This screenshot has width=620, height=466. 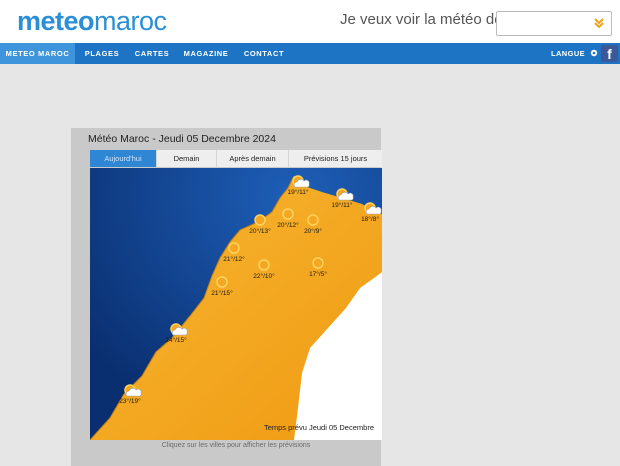 What do you see at coordinates (206, 53) in the screenshot?
I see `nav-magazine: MAGAZINE` at bounding box center [206, 53].